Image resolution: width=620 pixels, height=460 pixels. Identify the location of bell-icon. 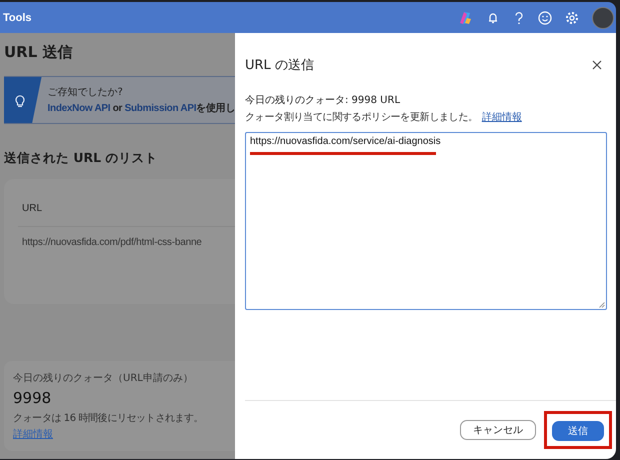
(493, 17).